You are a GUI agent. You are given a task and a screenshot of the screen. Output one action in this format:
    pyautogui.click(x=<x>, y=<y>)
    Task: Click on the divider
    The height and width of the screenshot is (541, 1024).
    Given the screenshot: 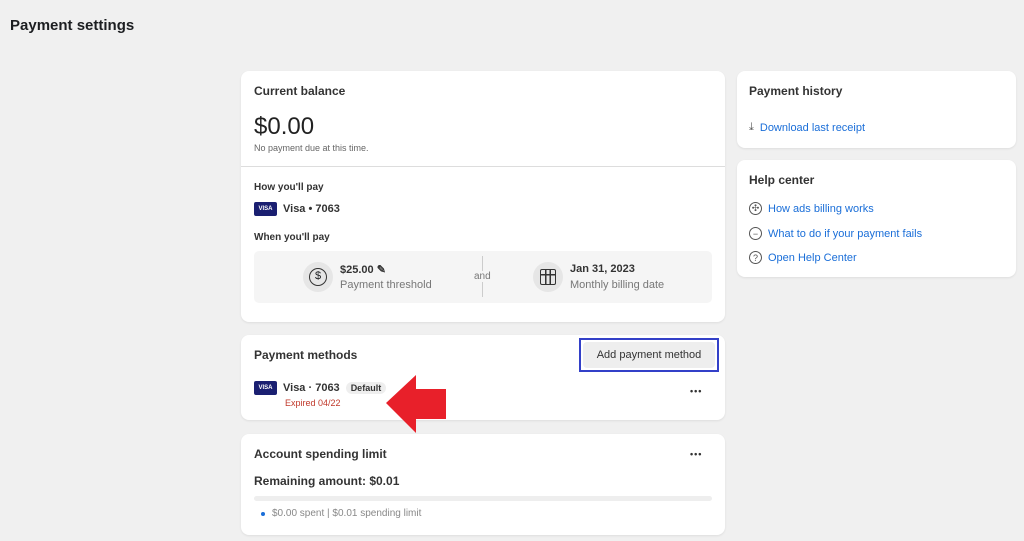 What is the action you would take?
    pyautogui.click(x=483, y=166)
    